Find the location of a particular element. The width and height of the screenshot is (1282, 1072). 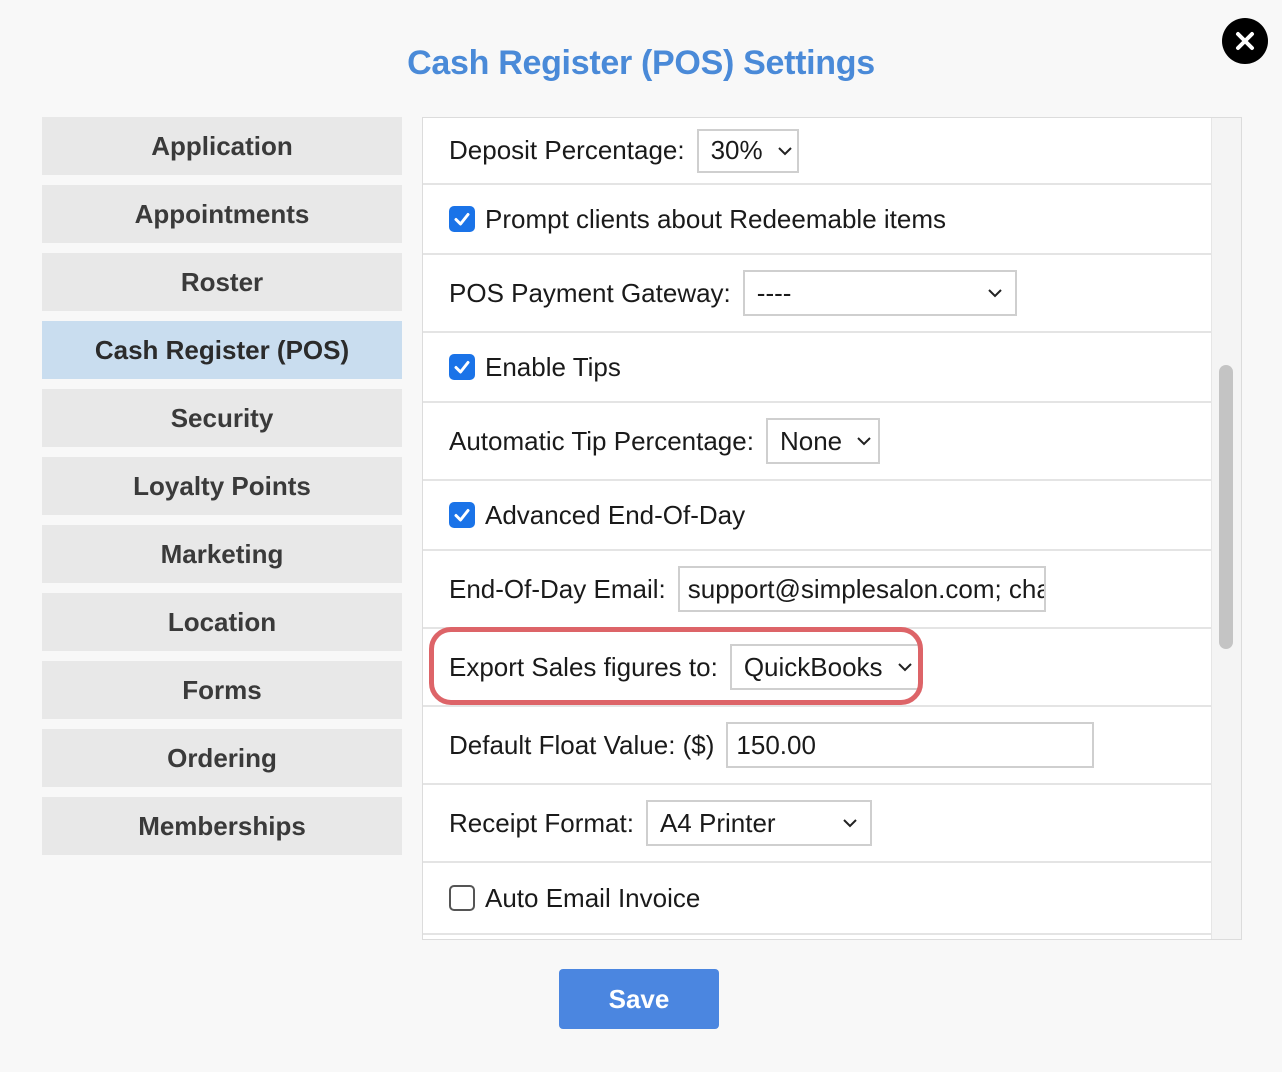

sidebar-item-appointments: Appointments is located at coordinates (222, 214).